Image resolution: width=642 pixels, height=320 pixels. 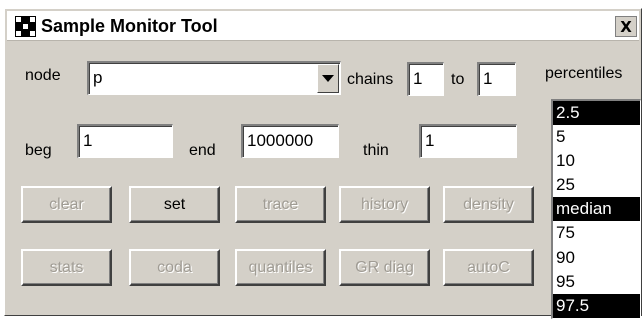 What do you see at coordinates (596, 185) in the screenshot?
I see `percentile-item: 25` at bounding box center [596, 185].